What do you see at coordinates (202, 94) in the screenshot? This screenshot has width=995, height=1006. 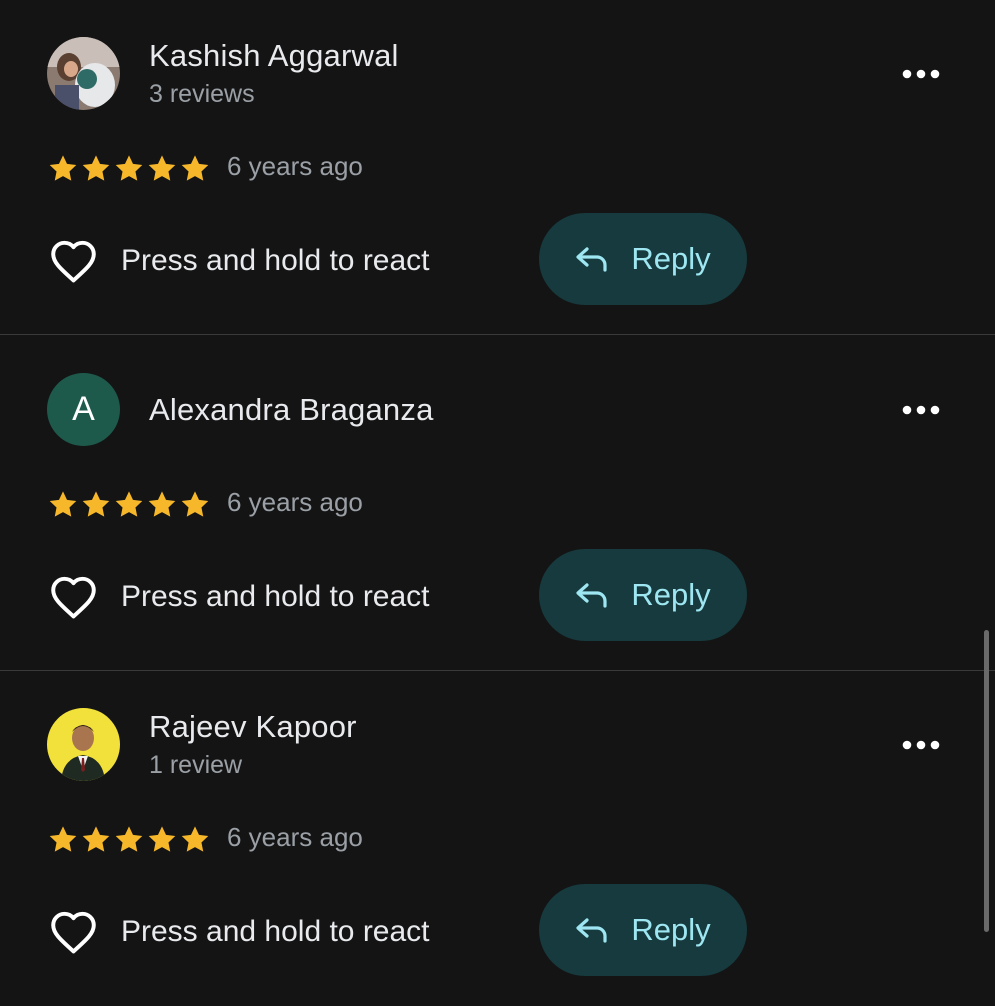 I see `review-count: 3 reviews` at bounding box center [202, 94].